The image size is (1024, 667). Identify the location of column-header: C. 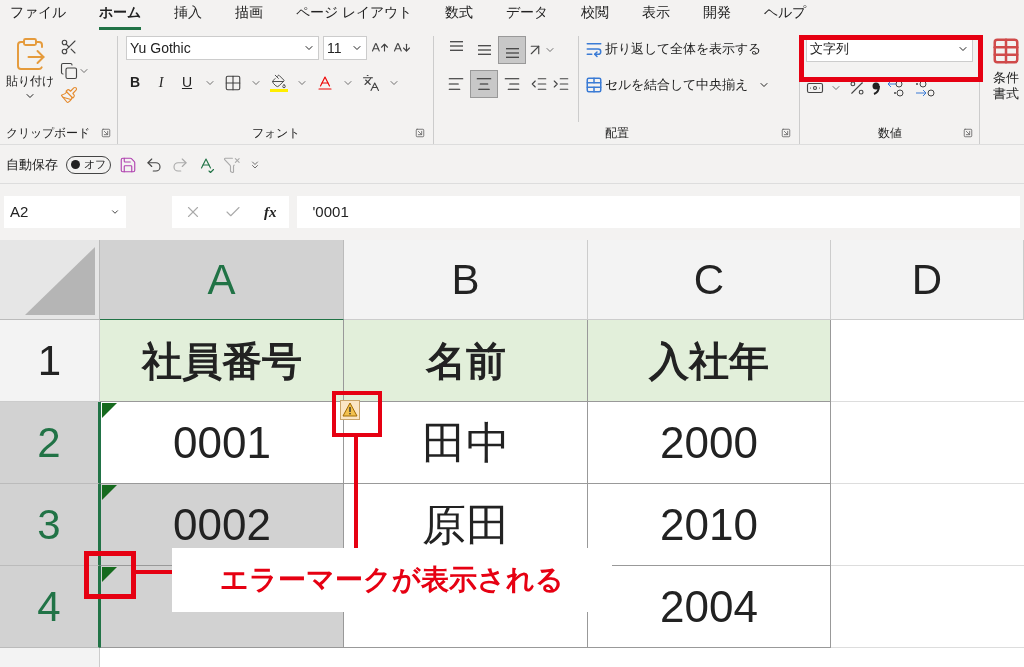
(709, 280).